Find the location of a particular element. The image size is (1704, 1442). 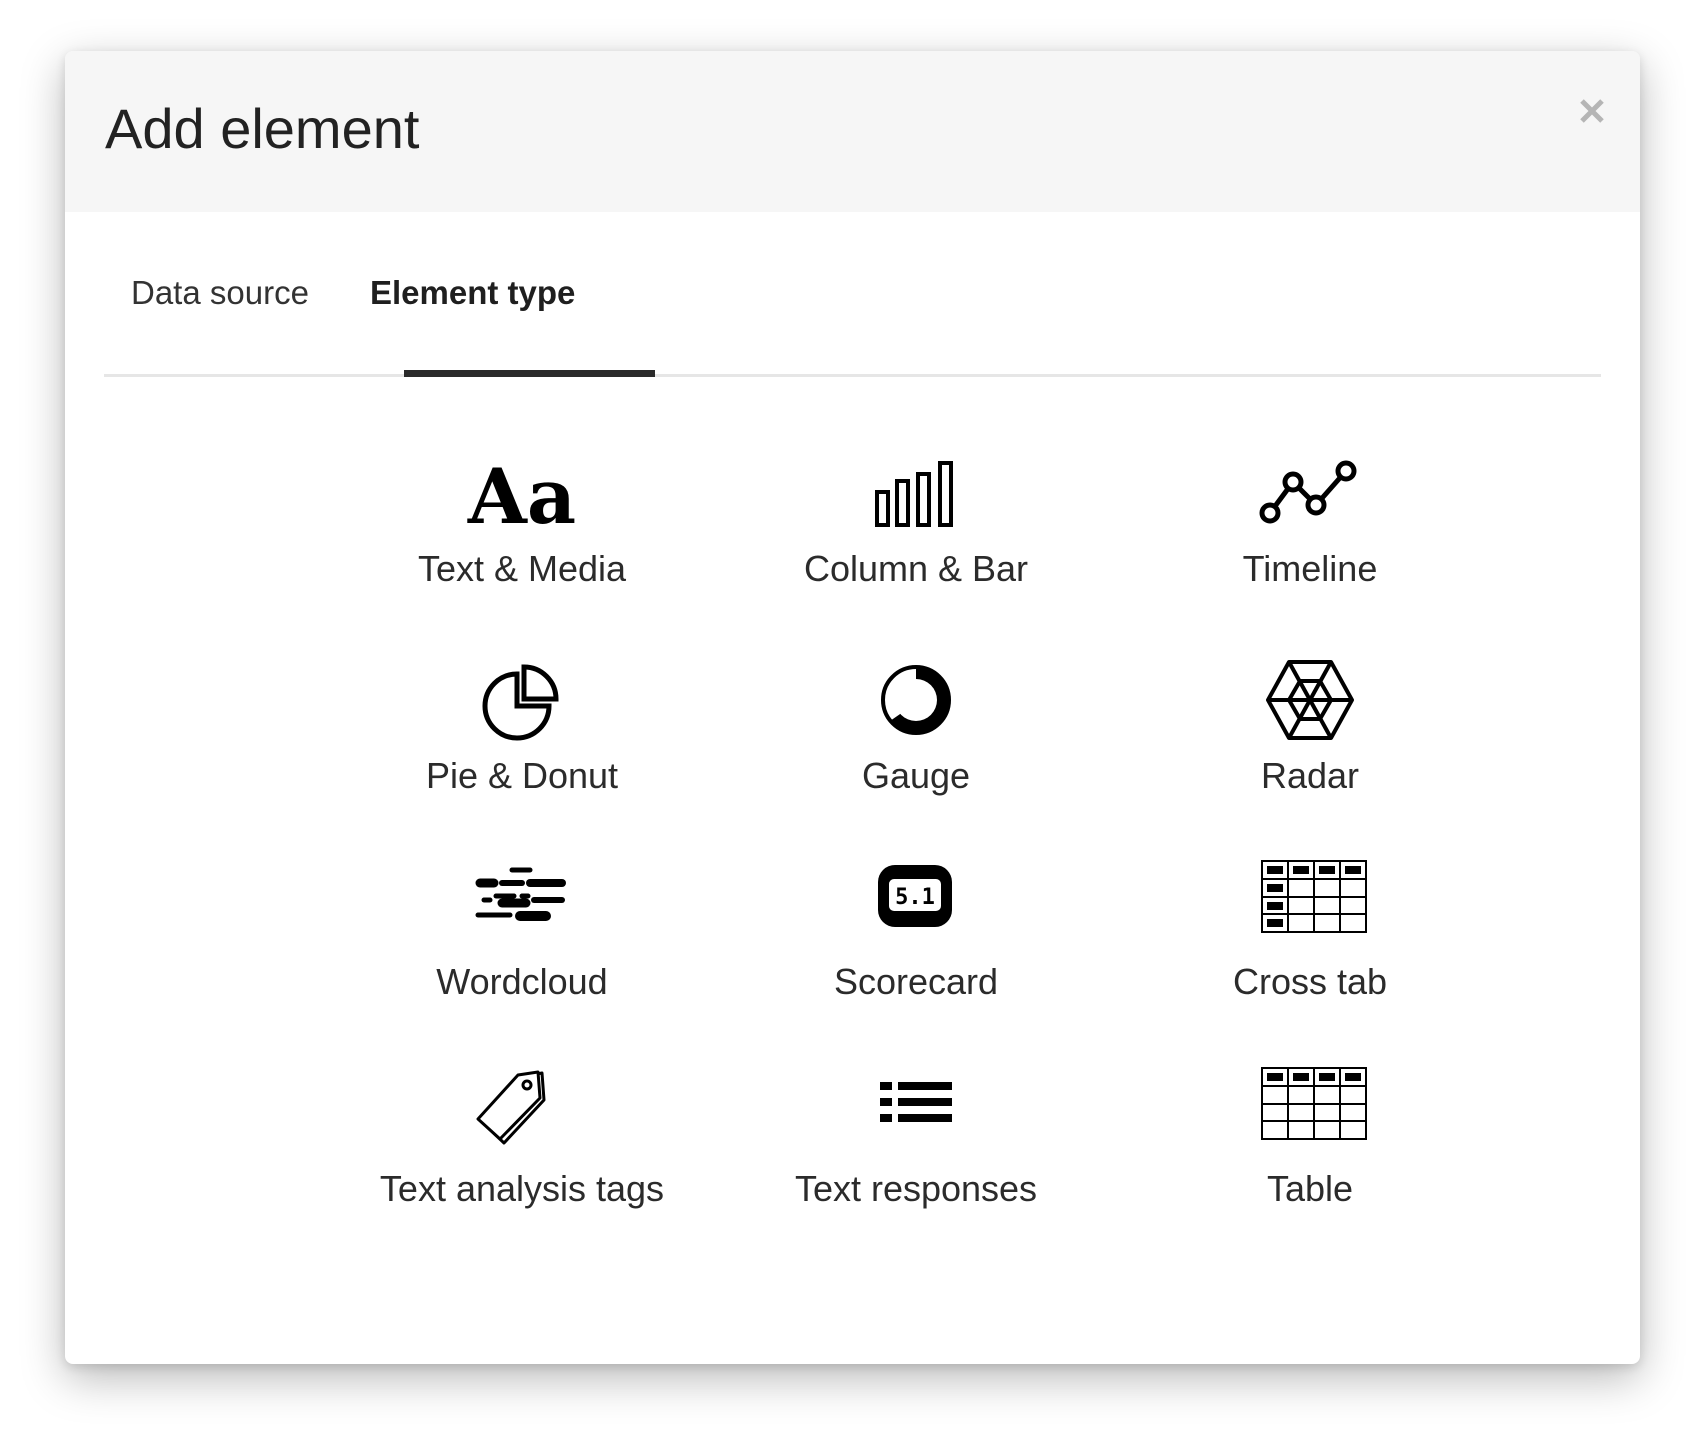

cross-tab-icon is located at coordinates (1310, 908).